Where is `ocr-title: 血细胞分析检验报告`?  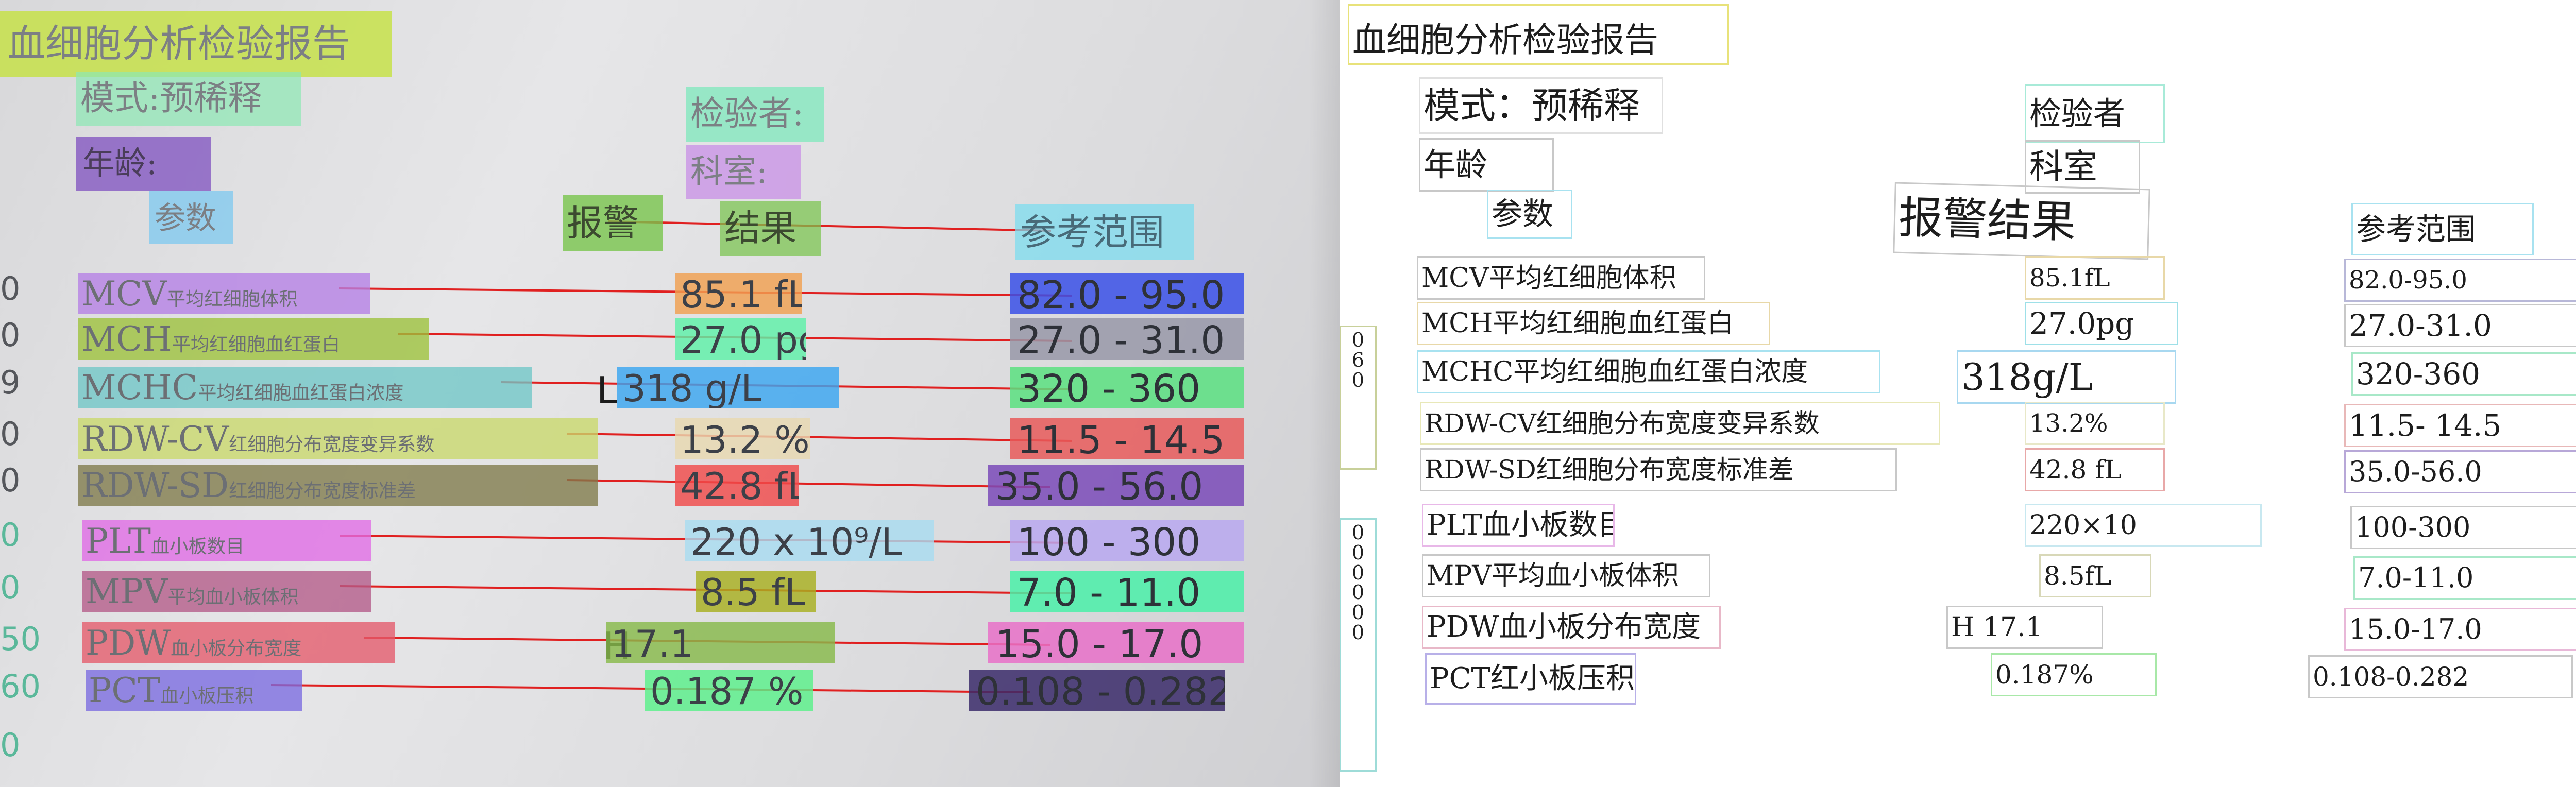
ocr-title: 血细胞分析检验报告 is located at coordinates (1538, 35).